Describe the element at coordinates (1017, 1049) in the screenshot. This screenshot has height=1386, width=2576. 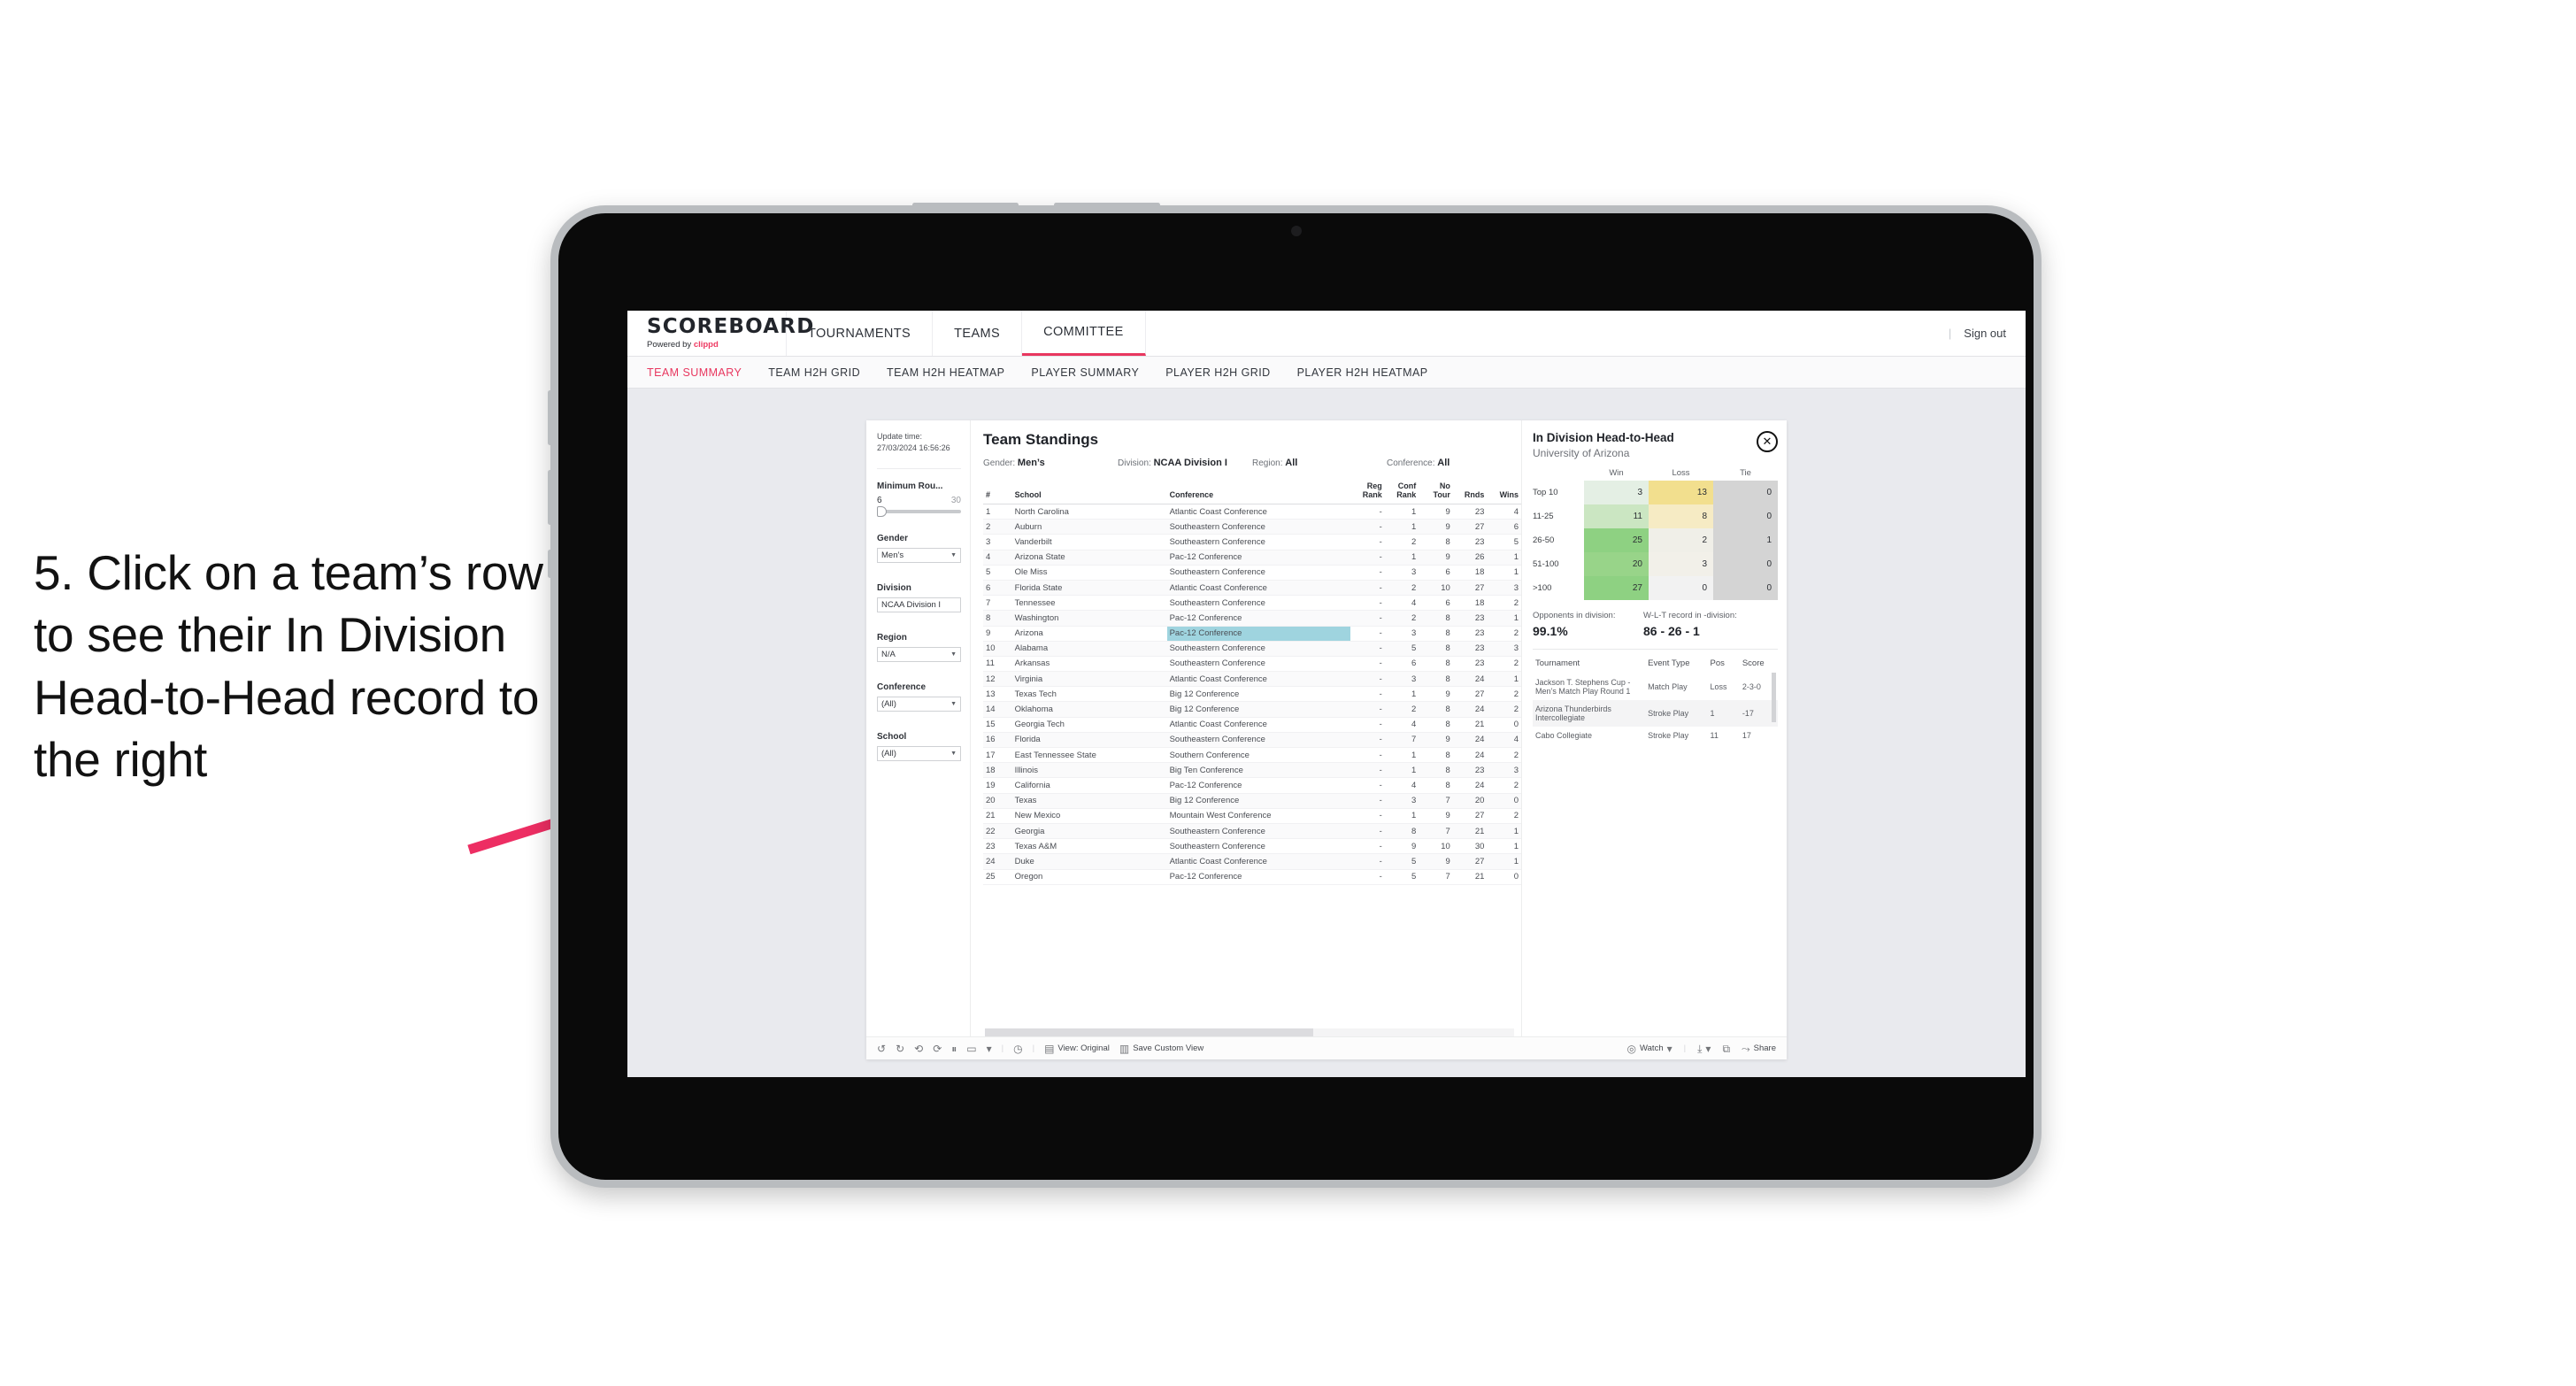
I see `clock-icon: ◷` at that location.